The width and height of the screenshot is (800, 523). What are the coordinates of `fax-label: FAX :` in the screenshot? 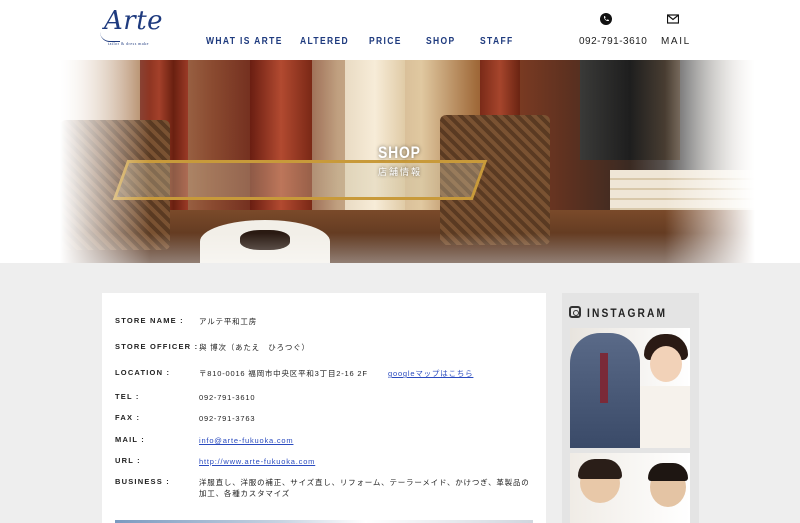 It's located at (128, 417).